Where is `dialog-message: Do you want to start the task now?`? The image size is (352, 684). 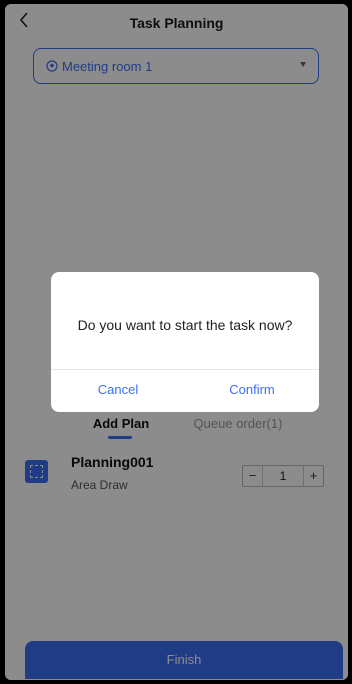
dialog-message: Do you want to start the task now? is located at coordinates (185, 325).